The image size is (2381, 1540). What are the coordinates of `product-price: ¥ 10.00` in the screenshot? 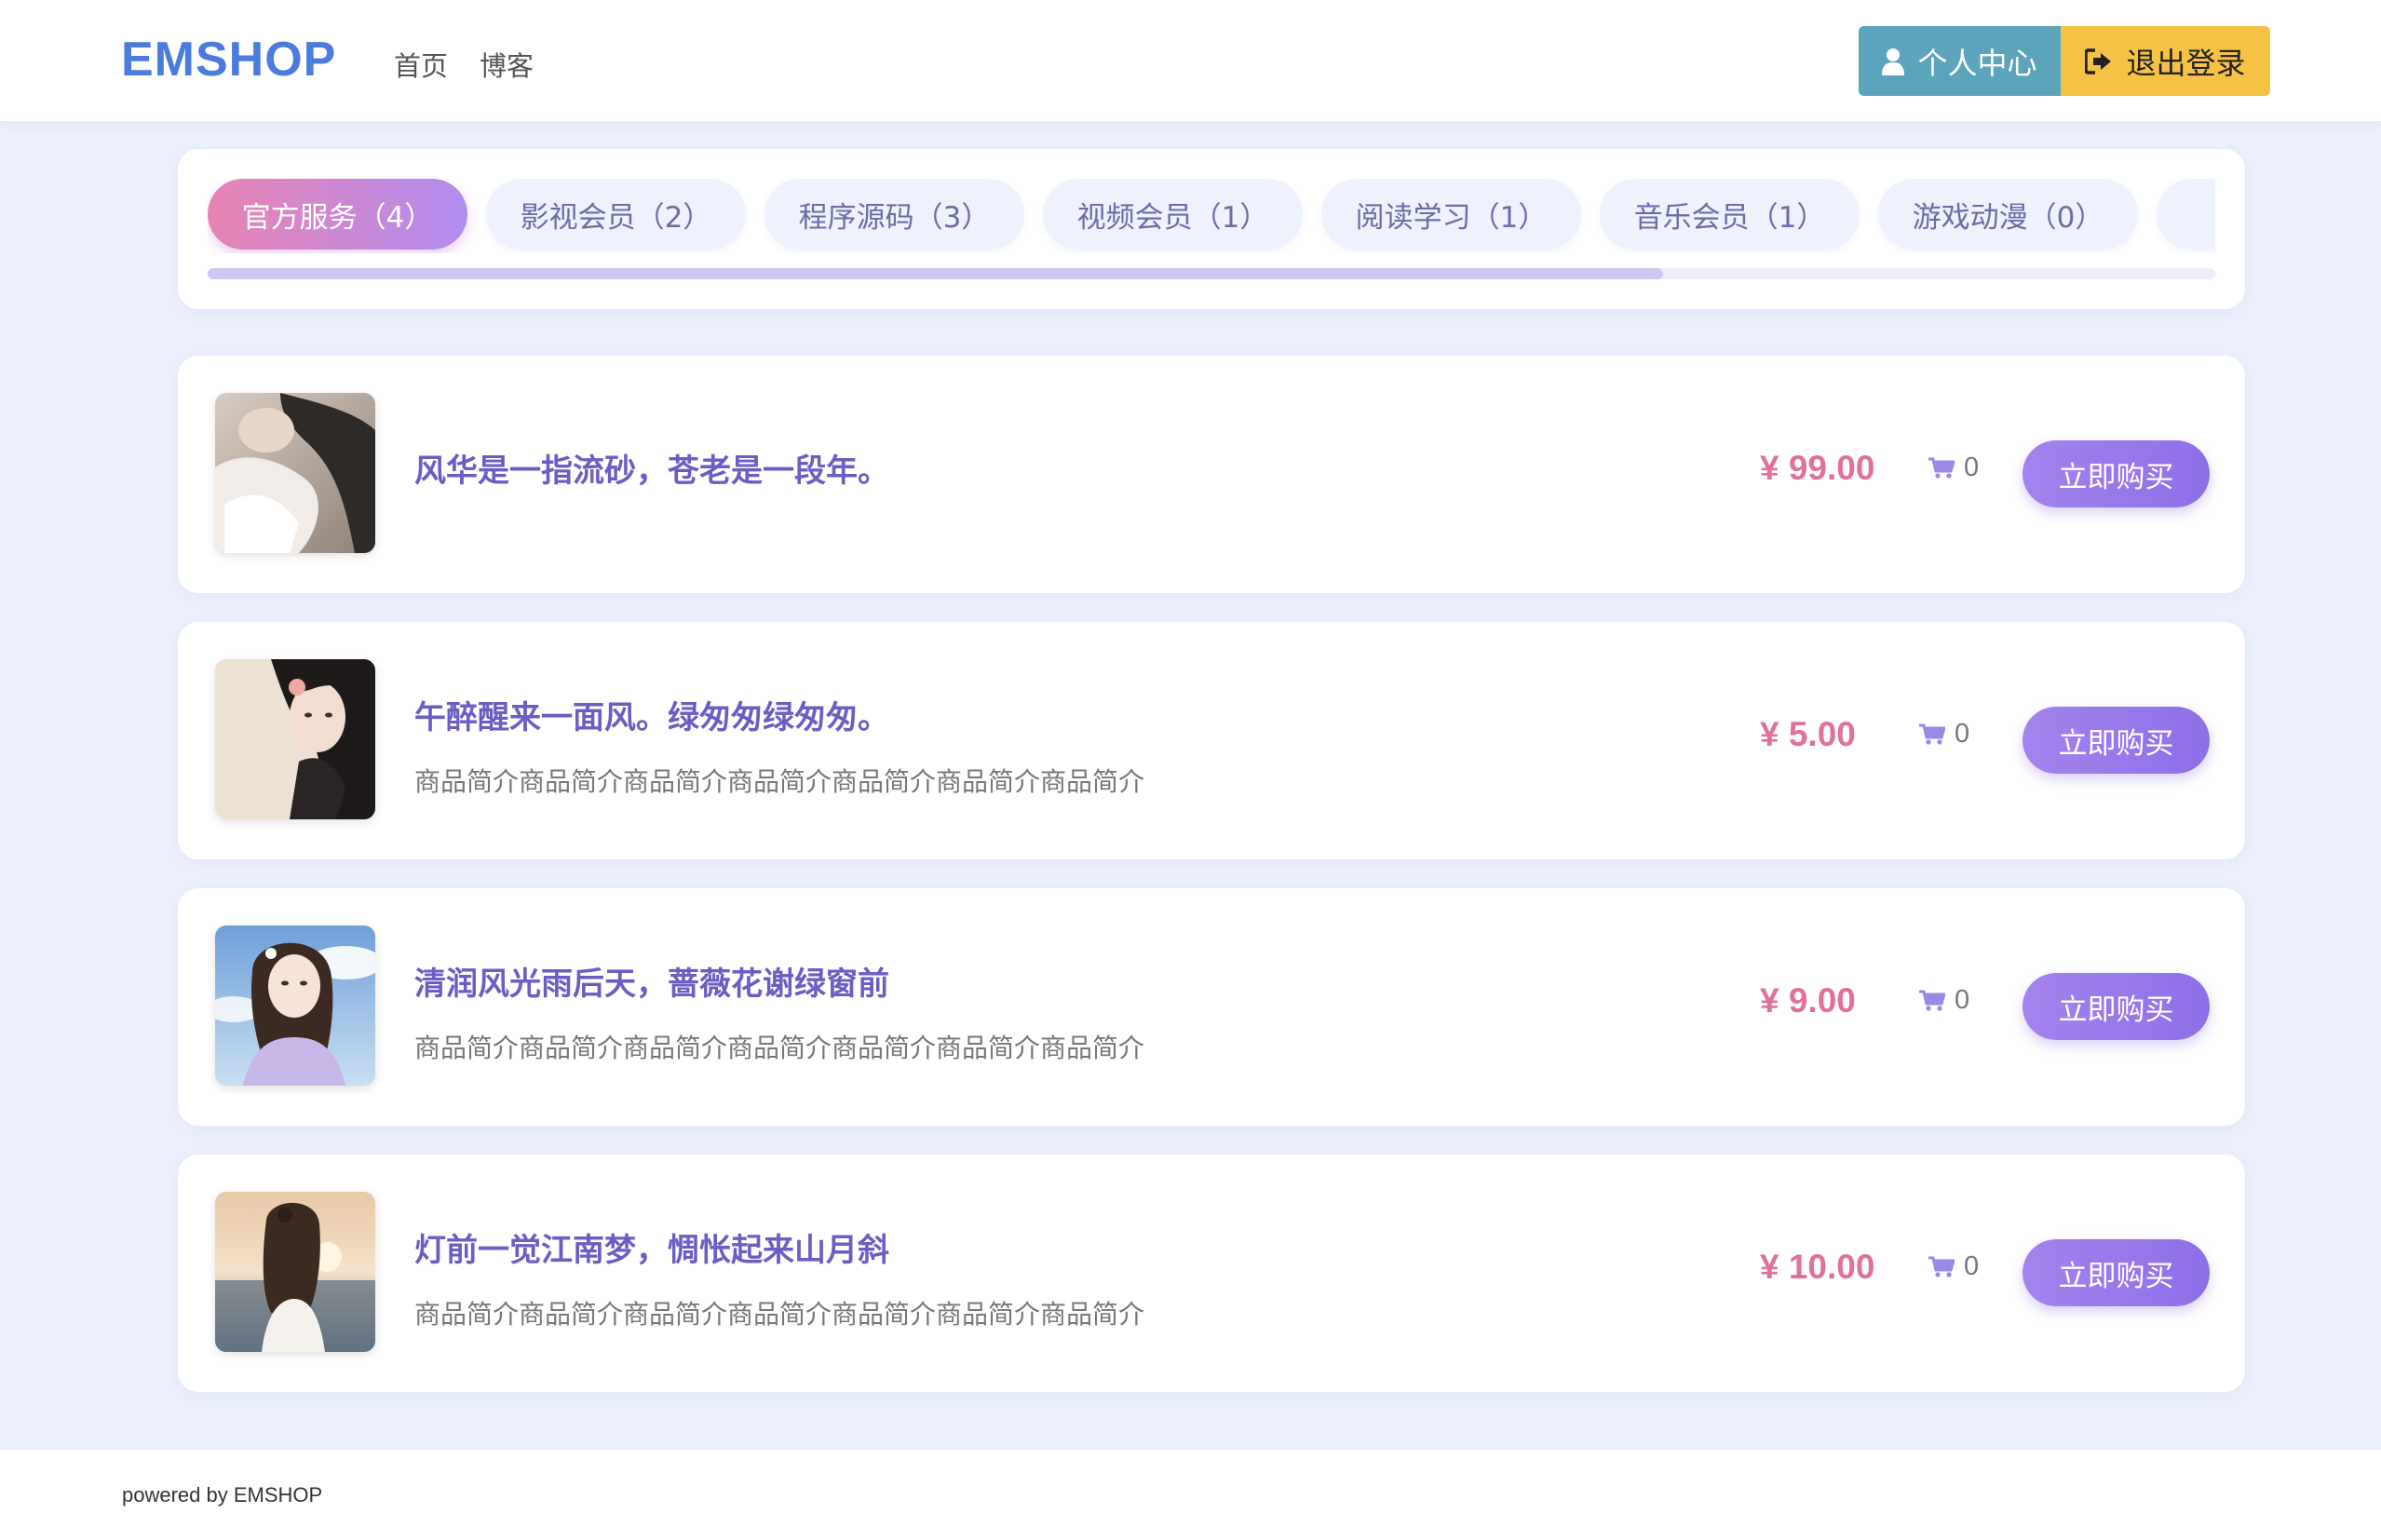 It's located at (1817, 1267).